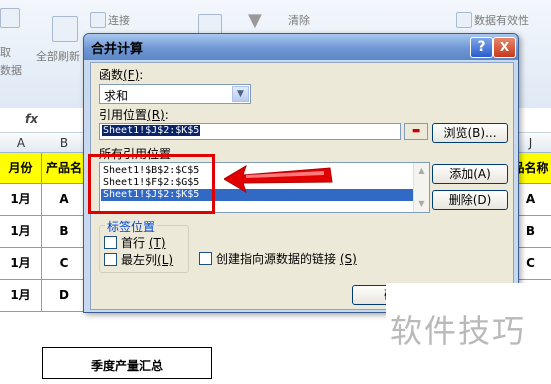  Describe the element at coordinates (111, 75) in the screenshot. I see `function-label-text: 函数` at that location.